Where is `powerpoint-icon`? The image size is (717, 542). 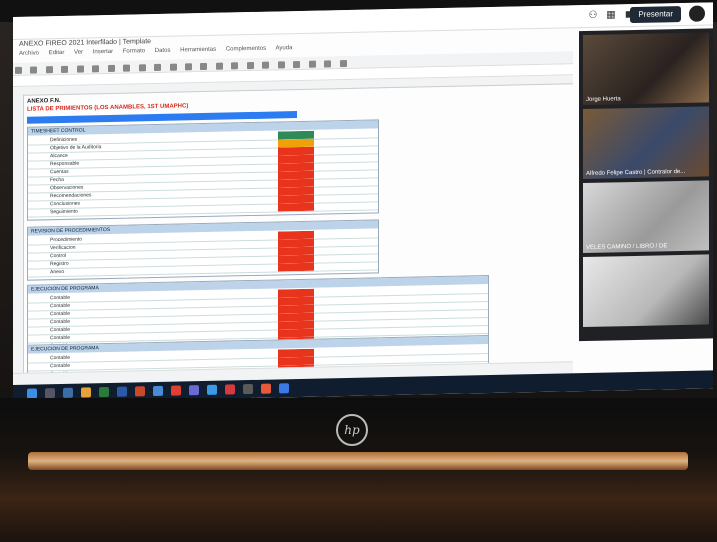 powerpoint-icon is located at coordinates (140, 391).